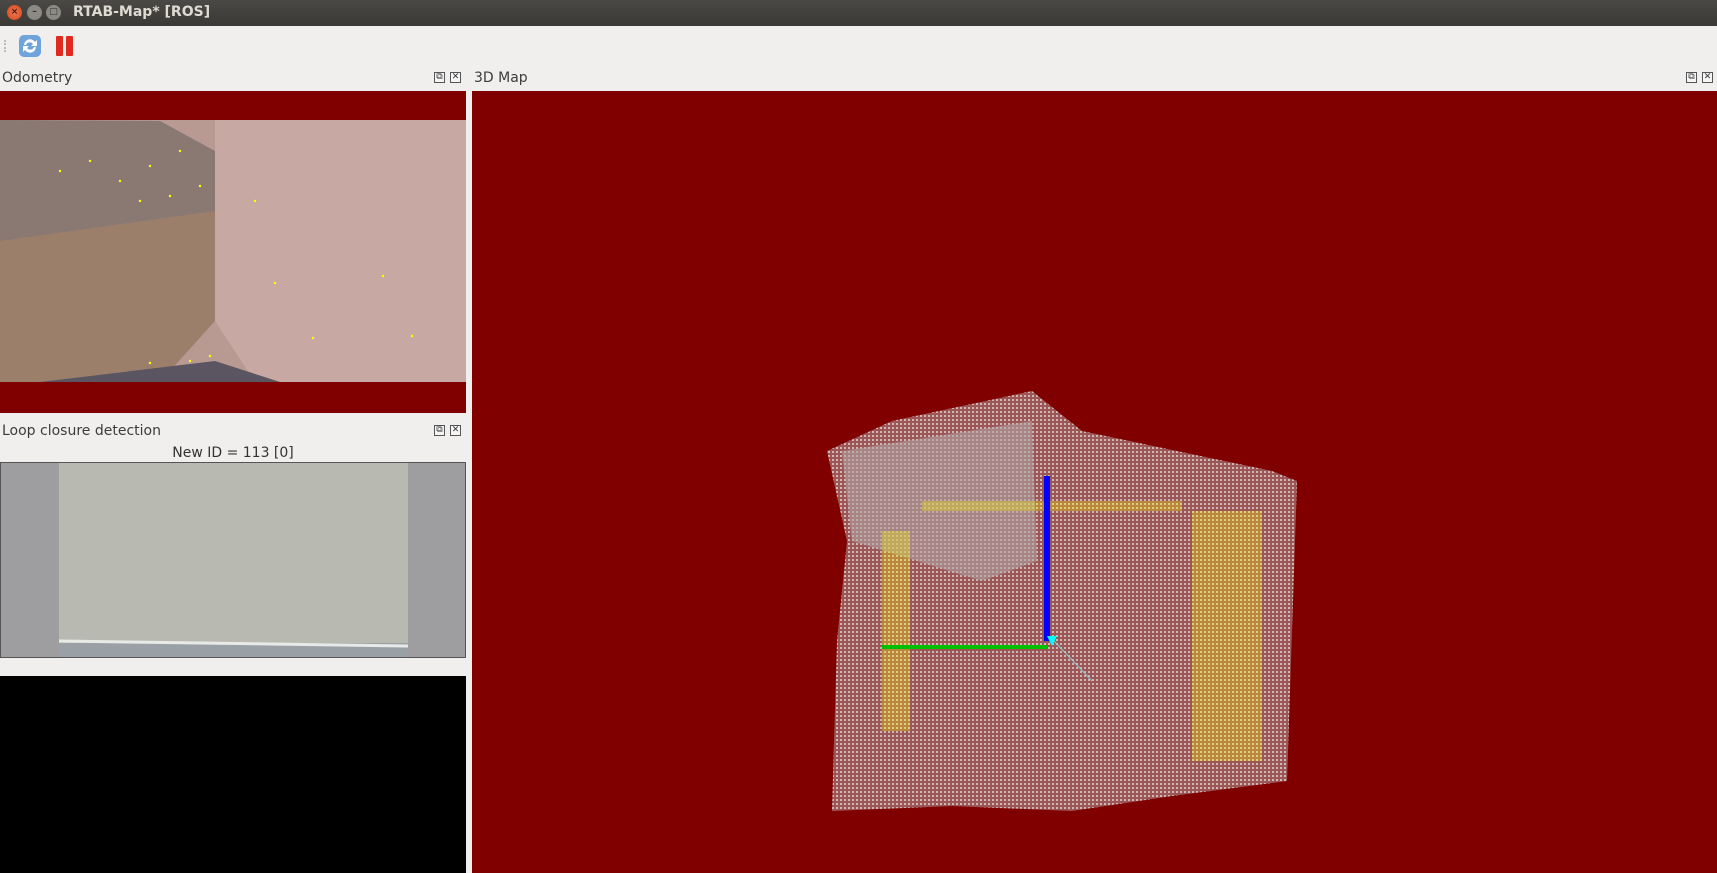 The width and height of the screenshot is (1717, 873). What do you see at coordinates (858, 13) in the screenshot?
I see `title-bar: × – □ RTAB-Map* [ROS]` at bounding box center [858, 13].